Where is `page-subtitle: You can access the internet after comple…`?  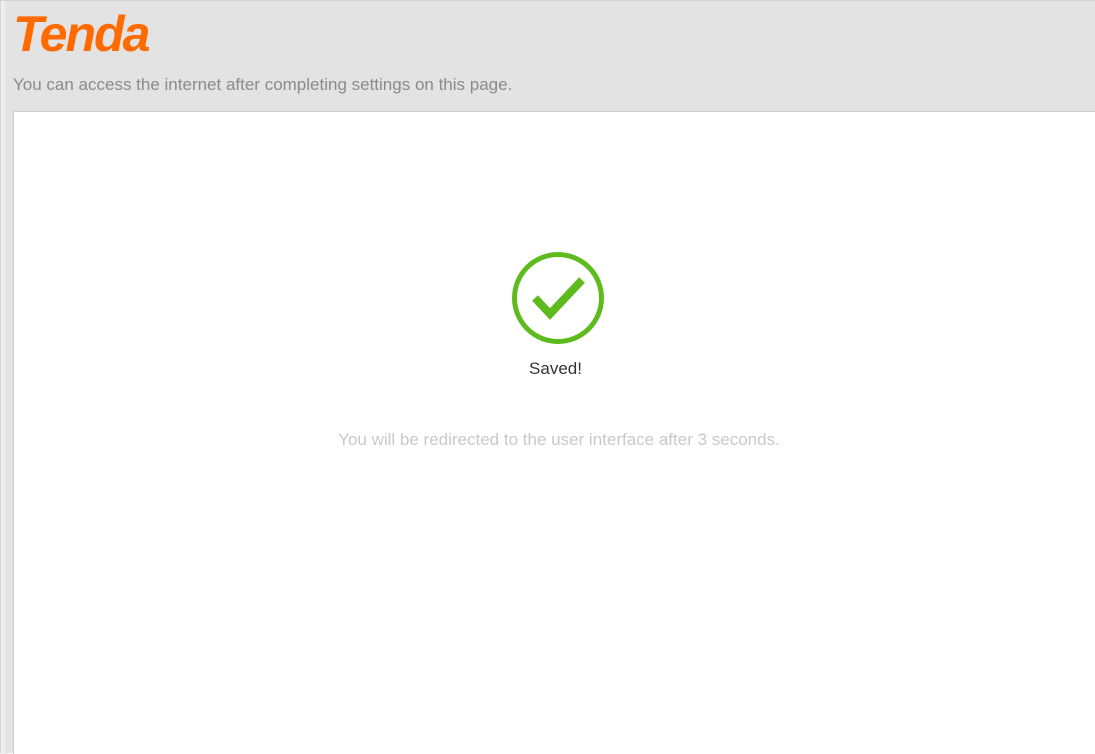
page-subtitle: You can access the internet after comple… is located at coordinates (263, 84).